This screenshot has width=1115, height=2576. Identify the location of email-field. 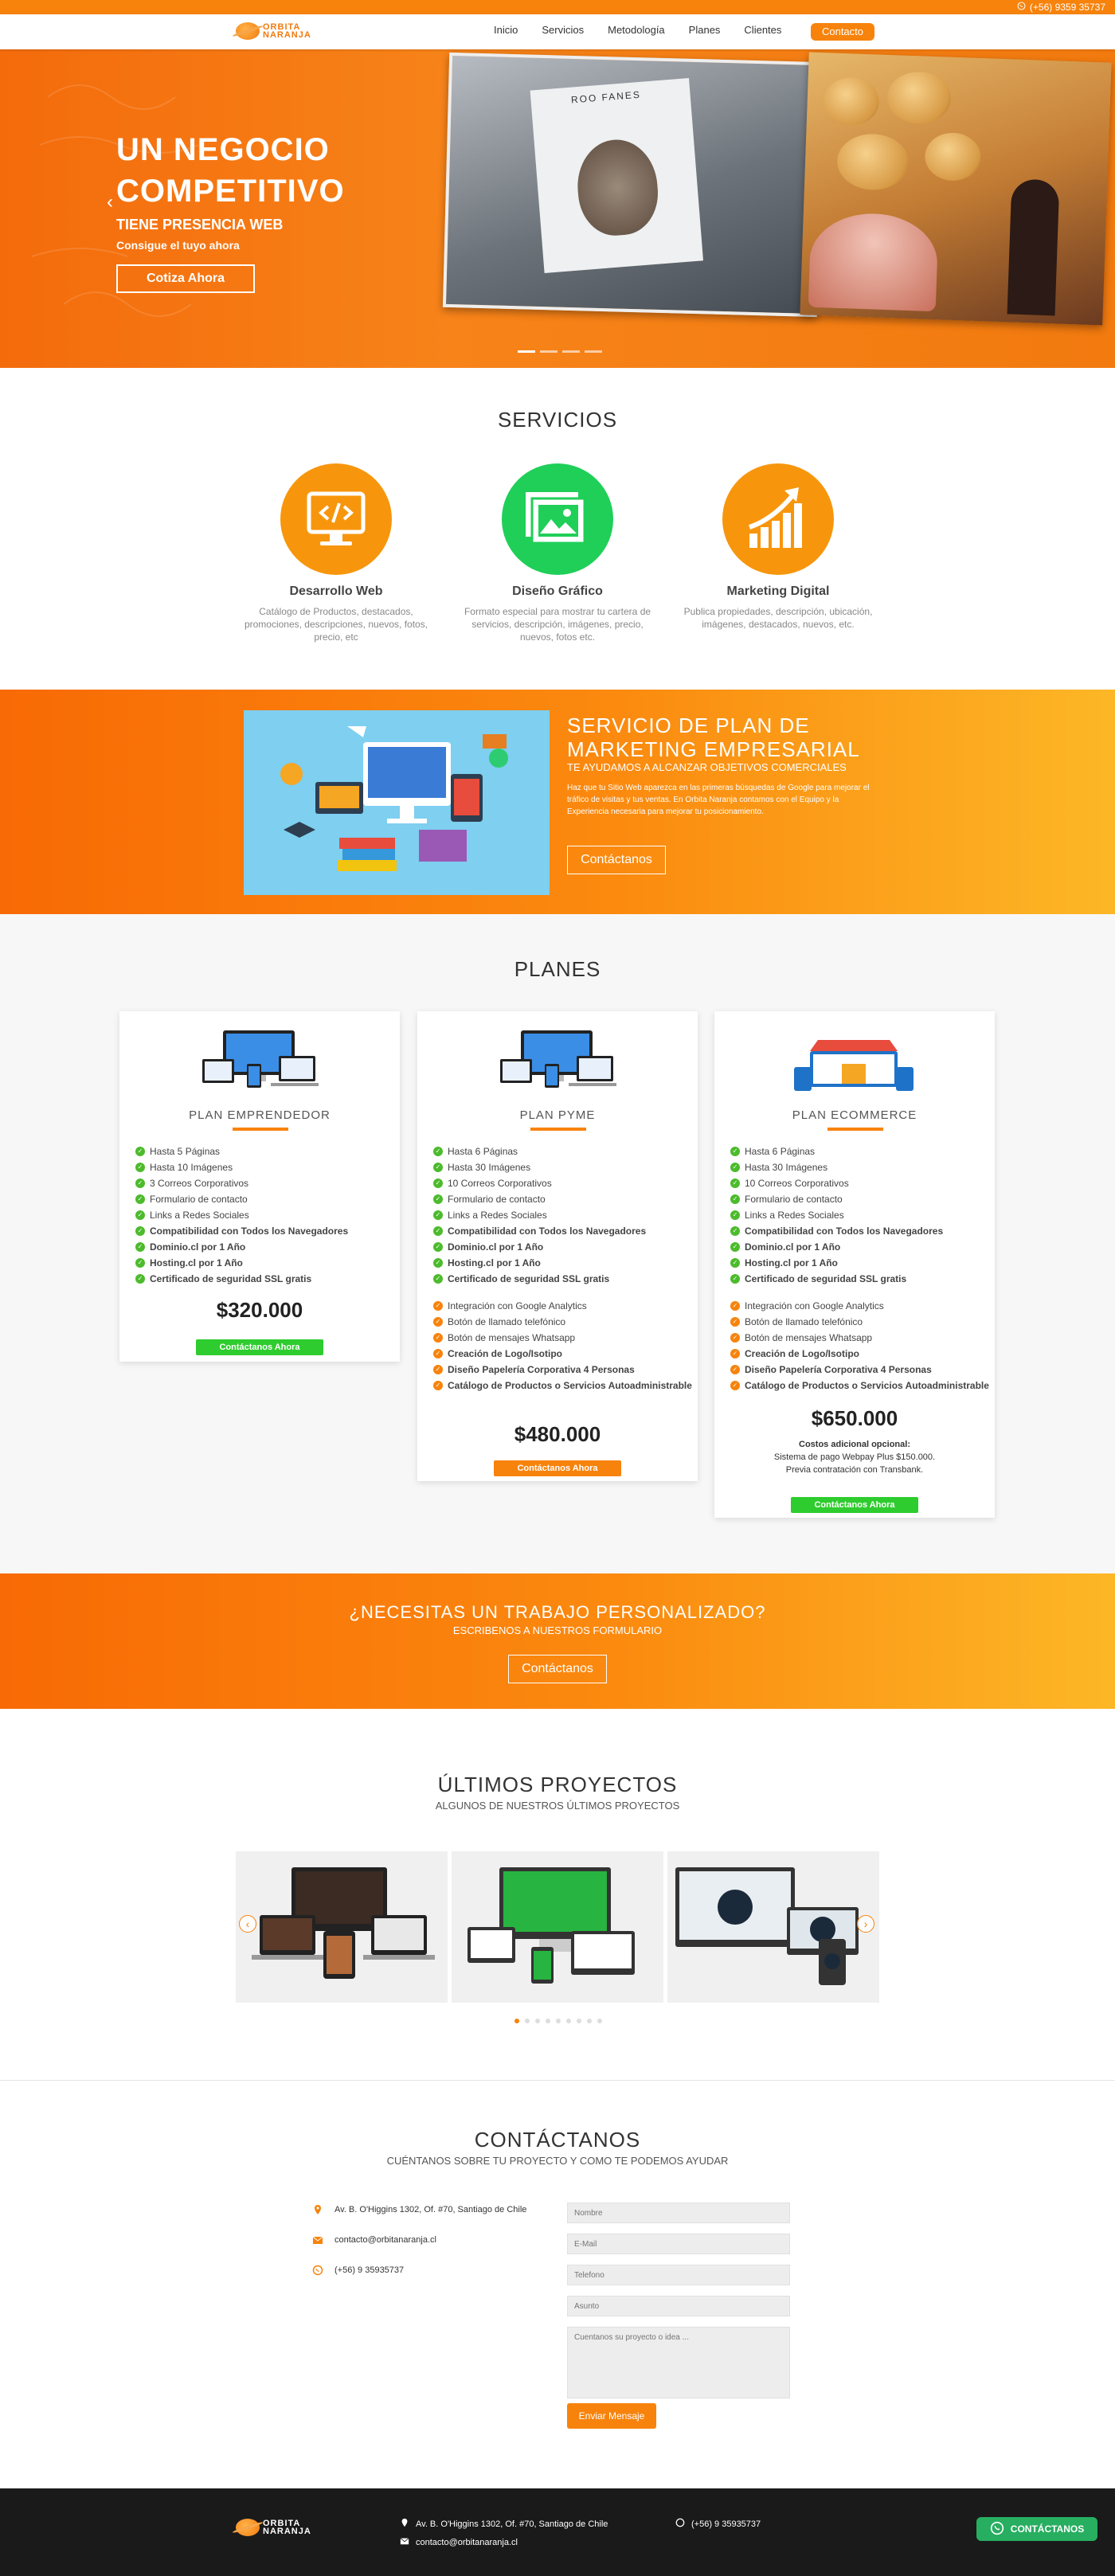
(678, 2244).